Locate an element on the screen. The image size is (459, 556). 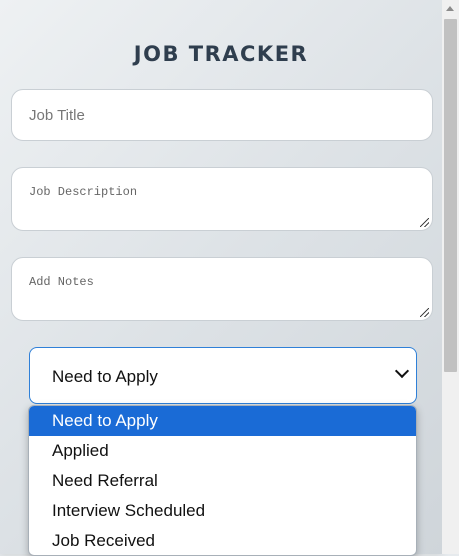
job-title-input: Job Title is located at coordinates (222, 115).